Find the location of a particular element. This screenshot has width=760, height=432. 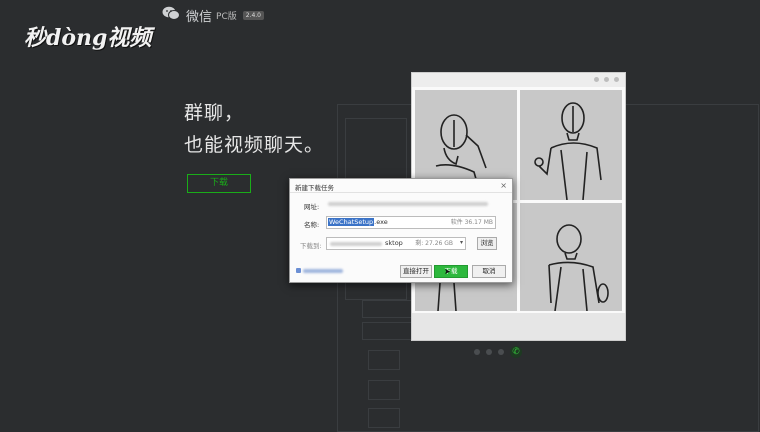

start-download-button: 下载 is located at coordinates (451, 271).